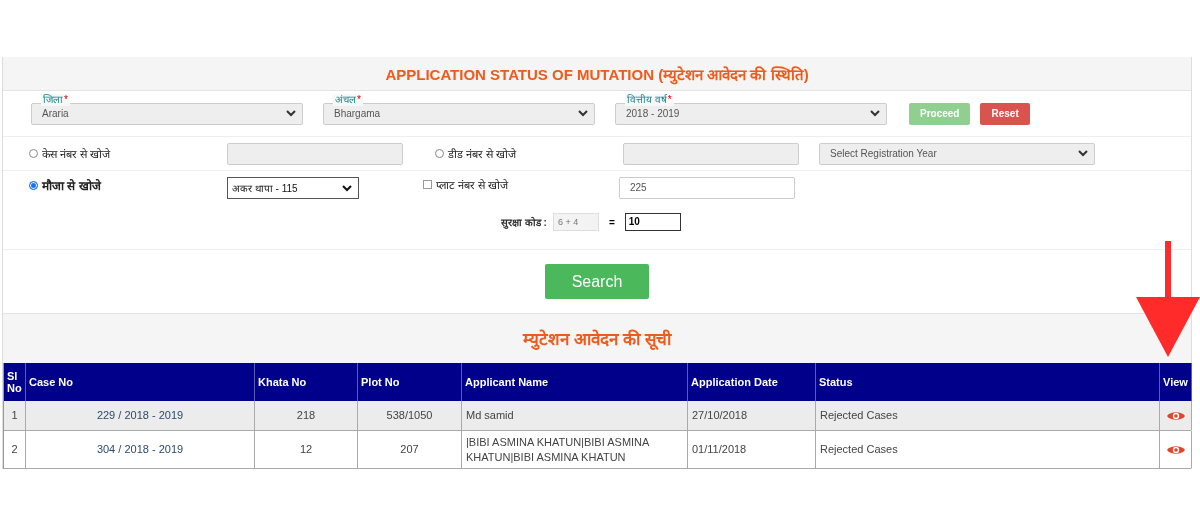 The image size is (1200, 527). Describe the element at coordinates (167, 113) in the screenshot. I see `dropdown: Araria` at that location.